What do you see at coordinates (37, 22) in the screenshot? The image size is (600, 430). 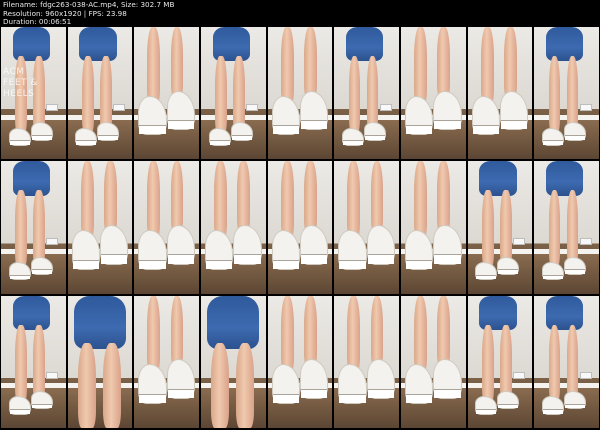 I see `duration-line: Duration: 00:06:51` at bounding box center [37, 22].